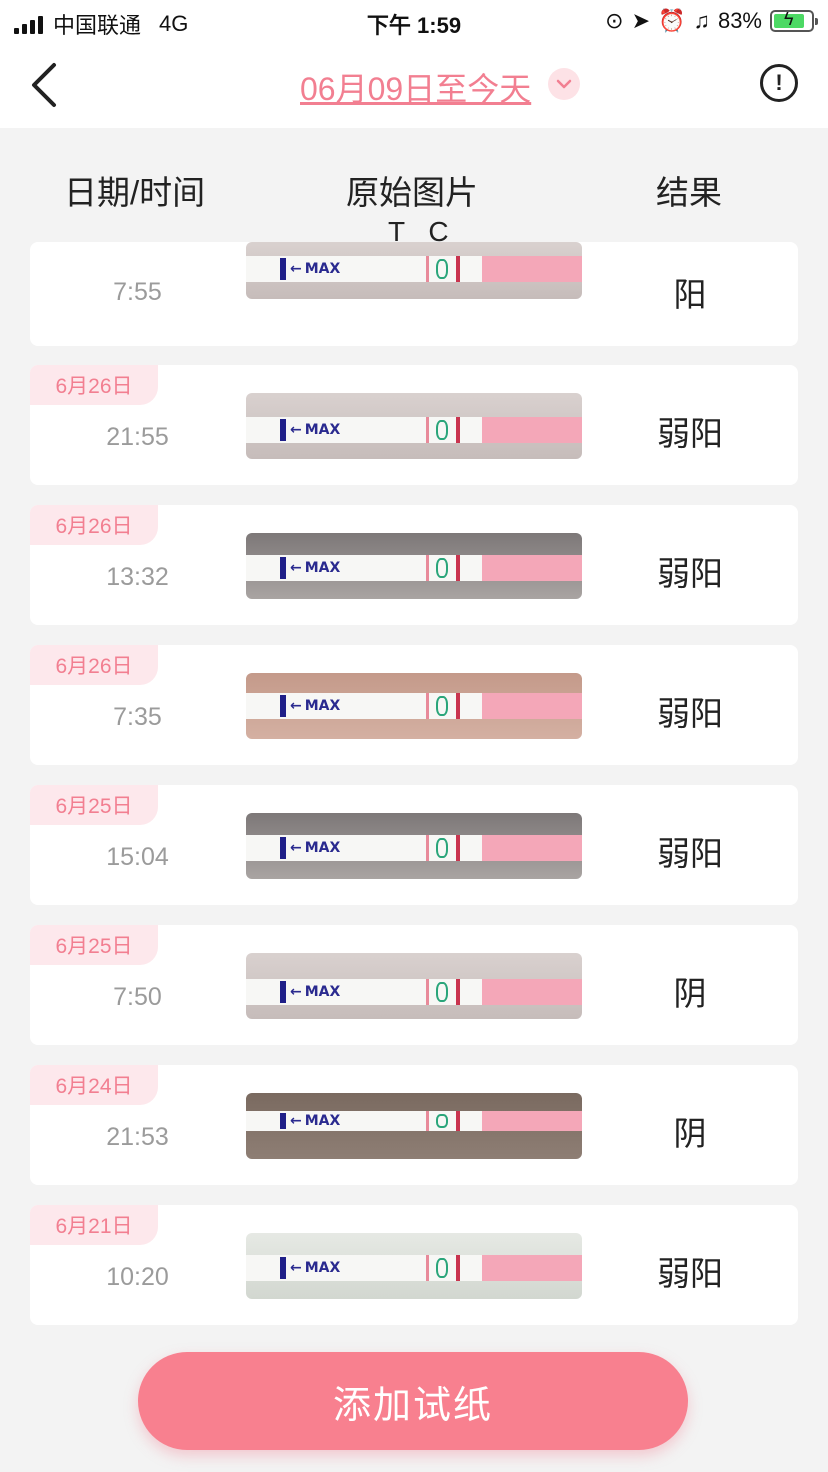  I want to click on back-button, so click(44, 85).